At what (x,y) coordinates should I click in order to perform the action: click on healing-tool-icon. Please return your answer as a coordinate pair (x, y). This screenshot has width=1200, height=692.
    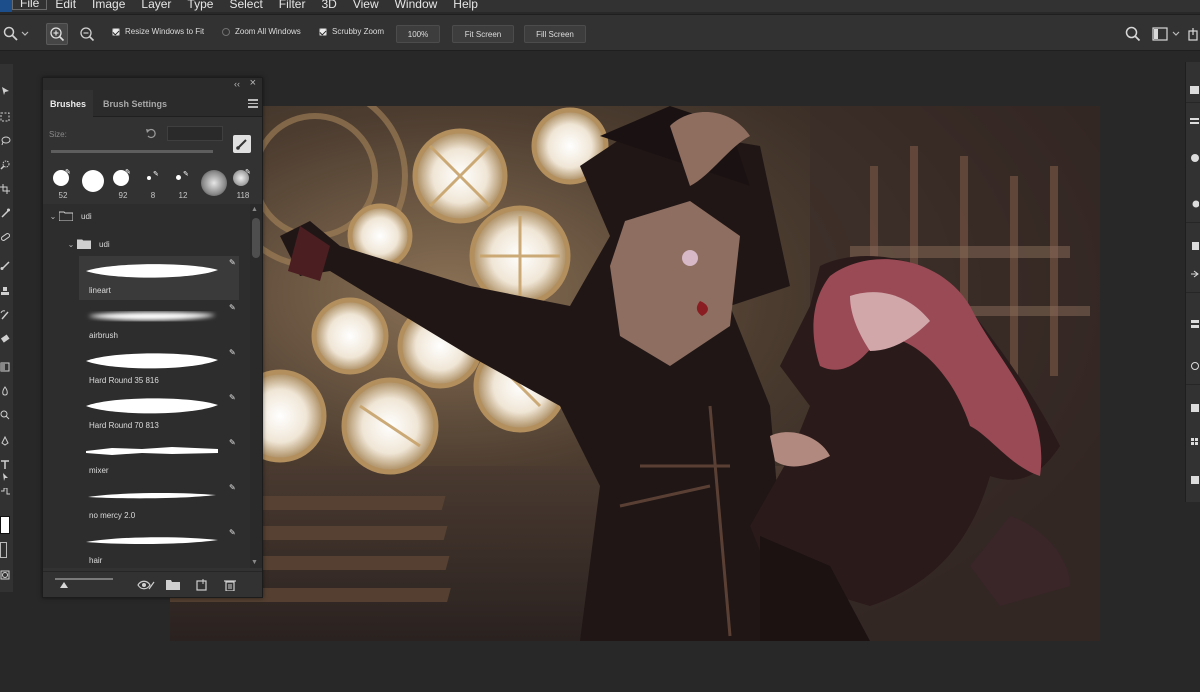
    Looking at the image, I should click on (5, 237).